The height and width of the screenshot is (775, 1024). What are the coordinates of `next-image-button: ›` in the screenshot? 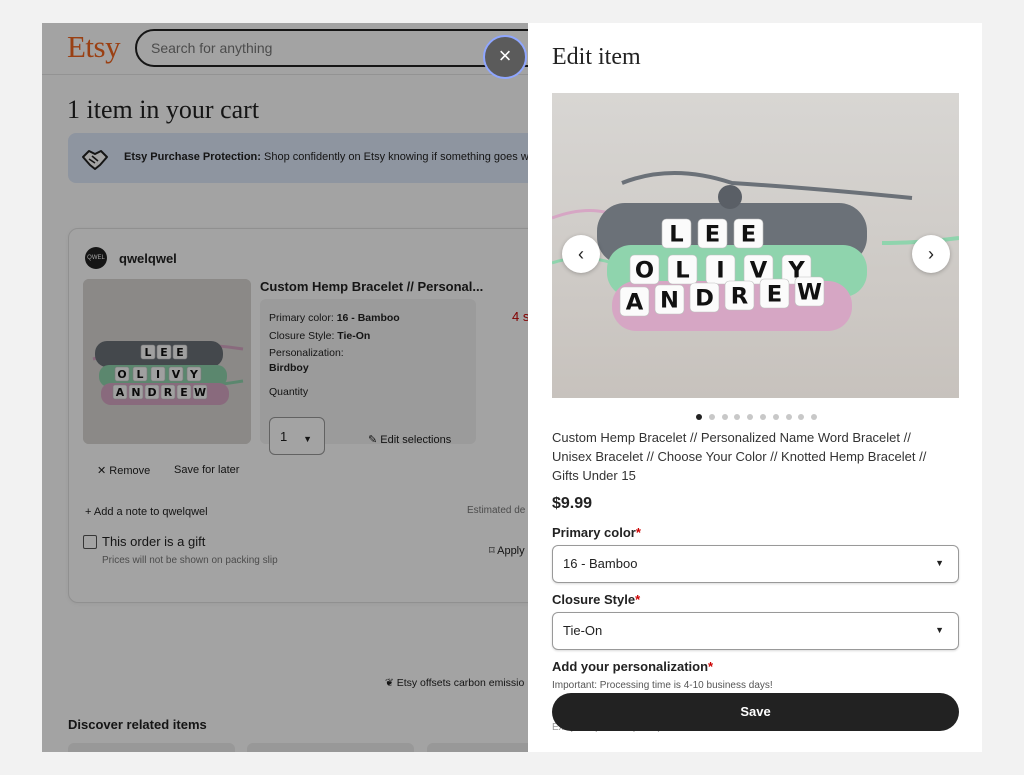 It's located at (931, 254).